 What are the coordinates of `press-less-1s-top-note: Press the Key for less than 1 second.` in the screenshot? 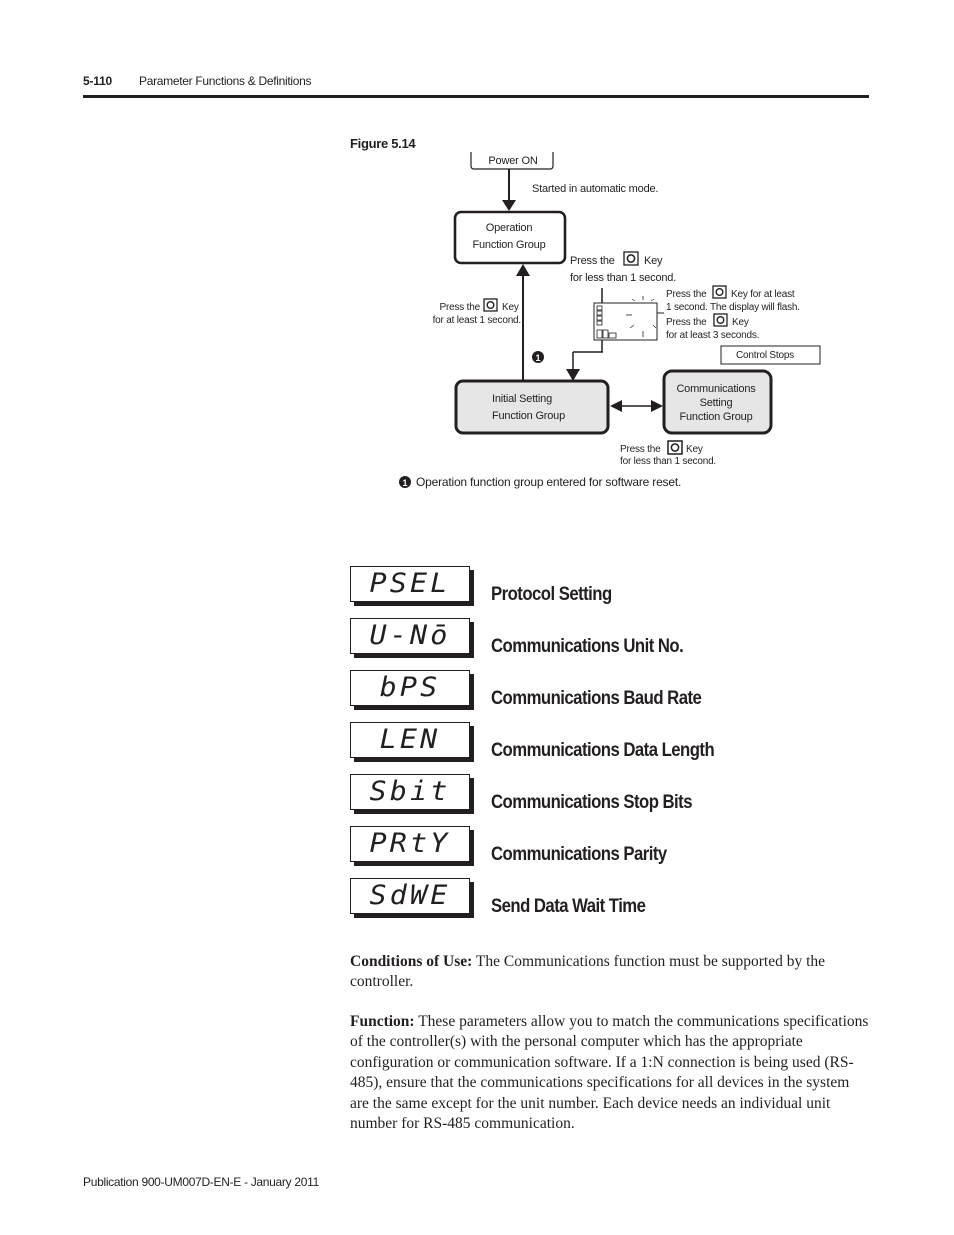 It's located at (623, 267).